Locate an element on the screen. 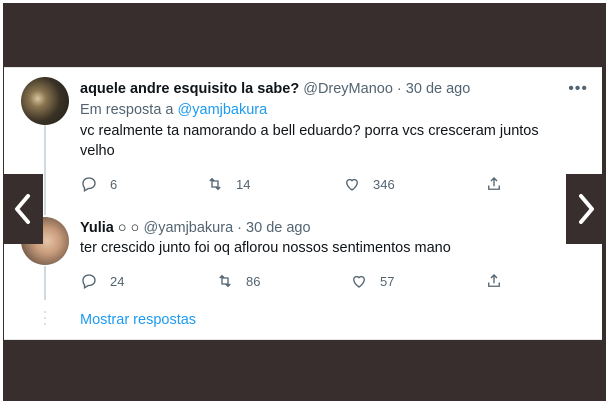 The image size is (609, 404). thread-line-lower is located at coordinates (45, 283).